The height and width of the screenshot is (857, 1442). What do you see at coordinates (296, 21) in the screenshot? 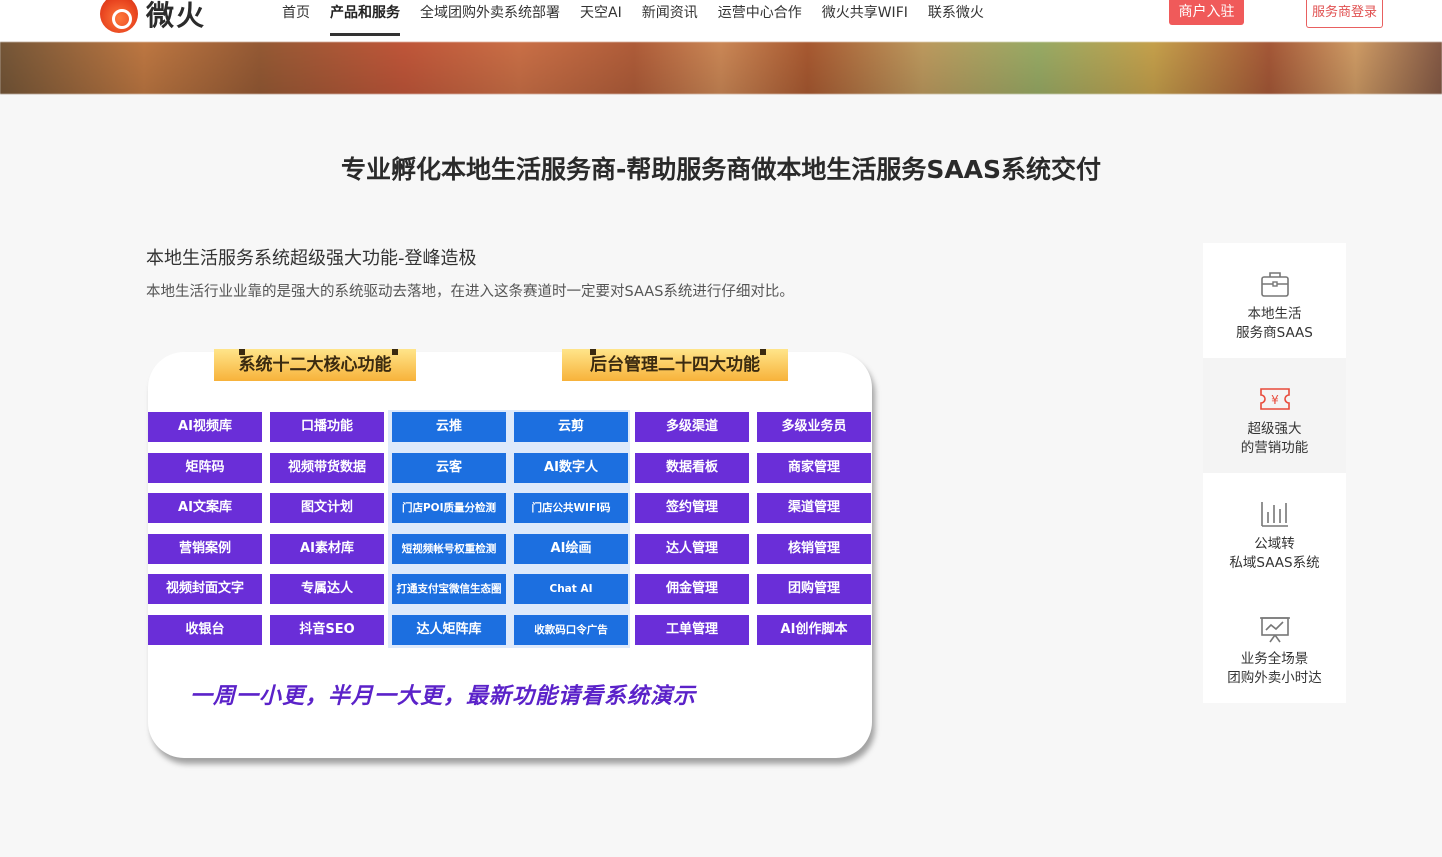
I see `nav-item-home: 首页` at bounding box center [296, 21].